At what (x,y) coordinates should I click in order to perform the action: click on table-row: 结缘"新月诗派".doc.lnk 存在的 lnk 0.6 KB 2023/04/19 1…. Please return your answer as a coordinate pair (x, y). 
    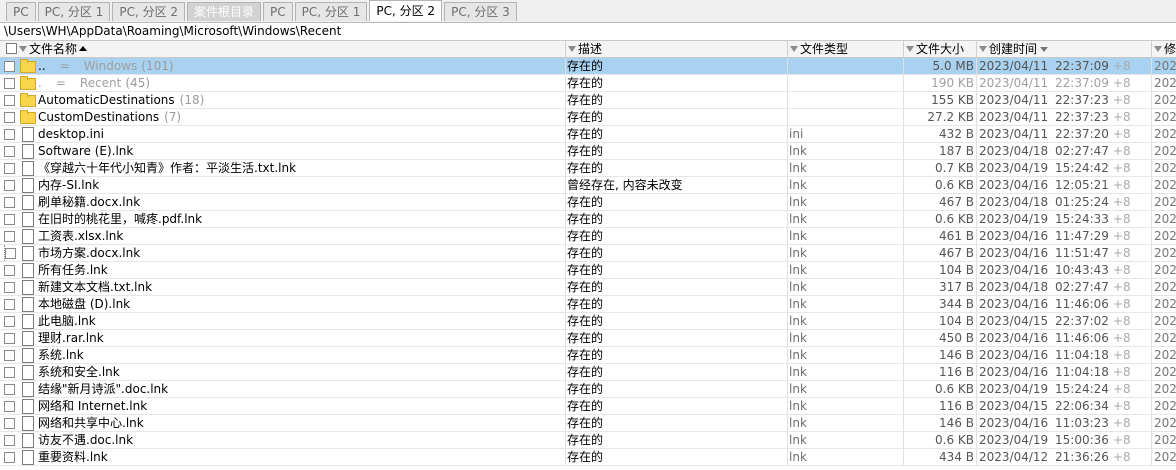
    Looking at the image, I should click on (588, 389).